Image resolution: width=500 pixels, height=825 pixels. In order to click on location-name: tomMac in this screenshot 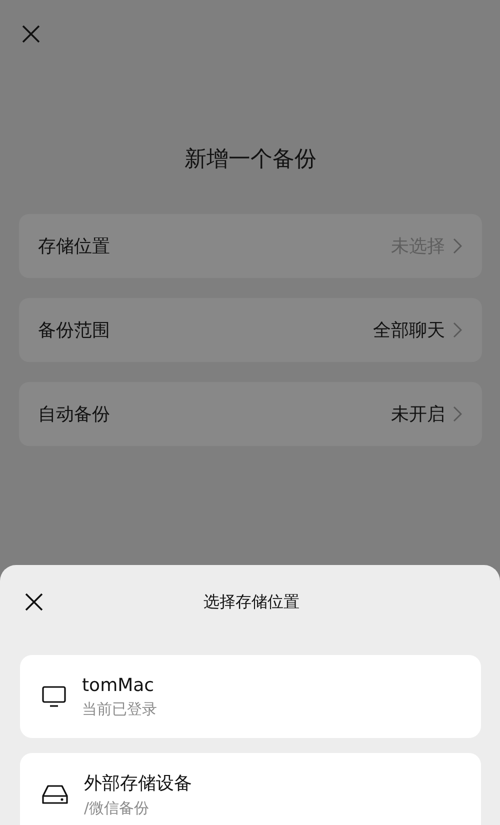, I will do `click(119, 685)`.